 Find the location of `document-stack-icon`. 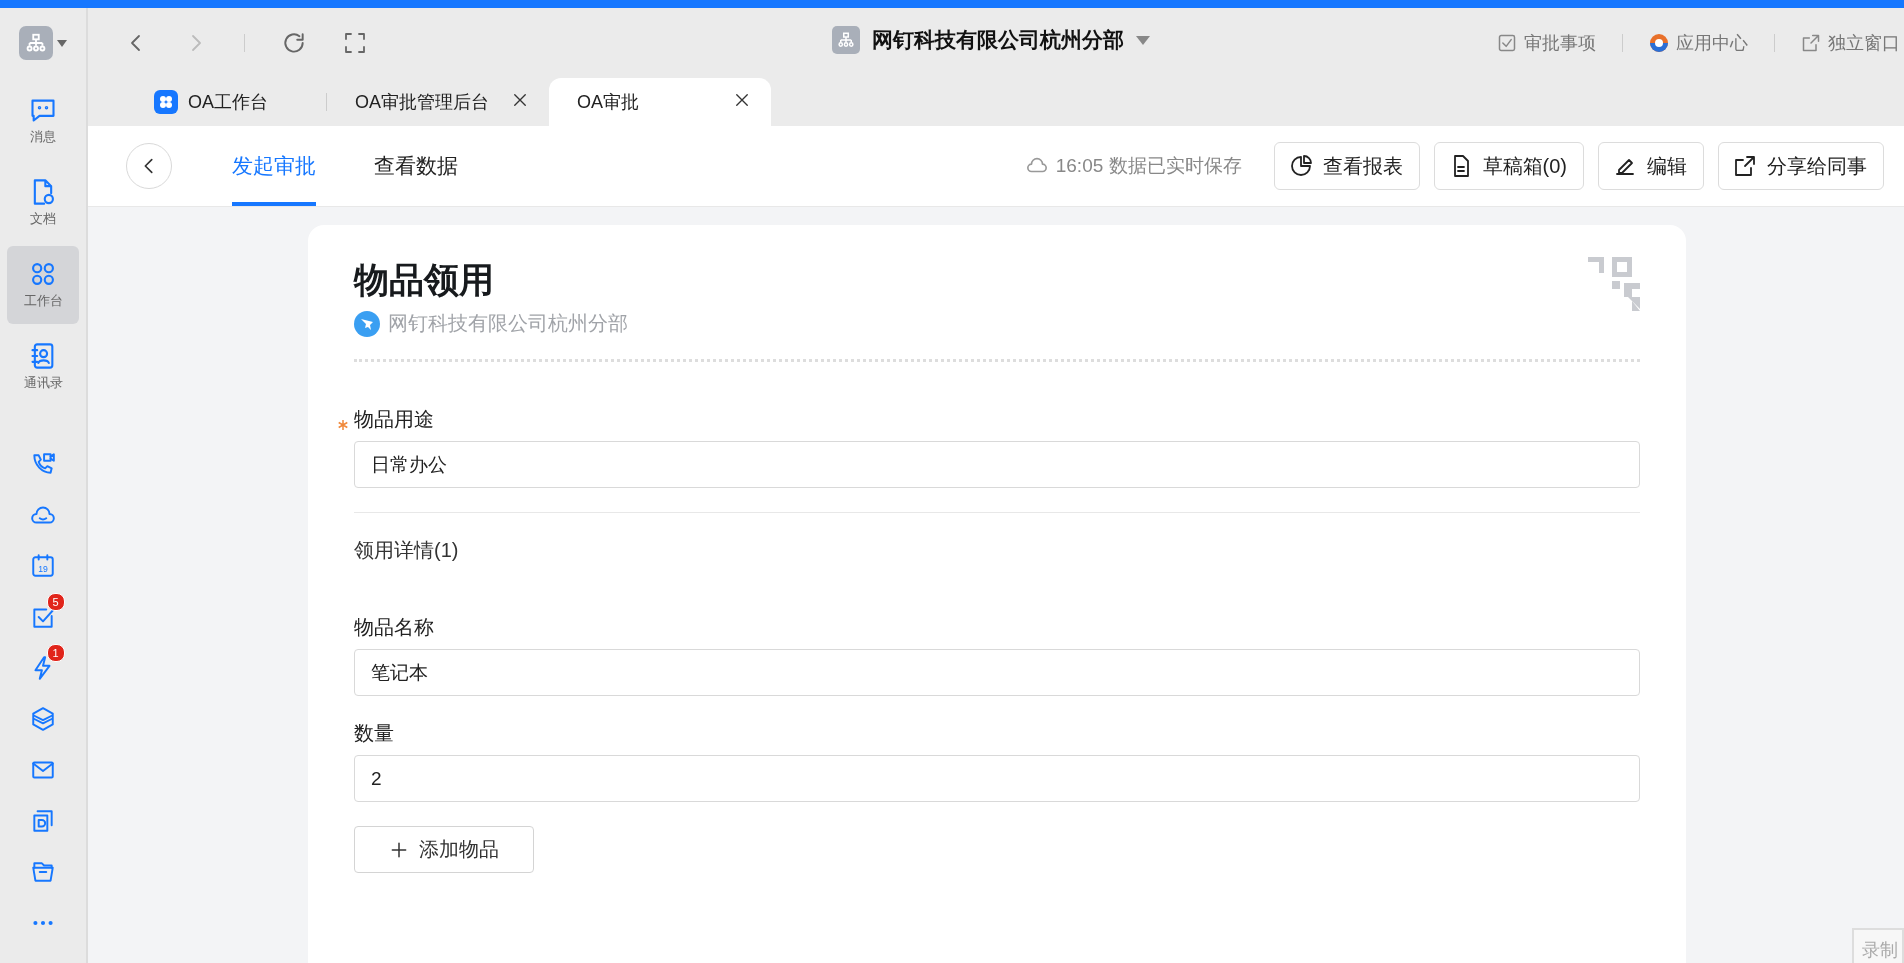

document-stack-icon is located at coordinates (43, 820).